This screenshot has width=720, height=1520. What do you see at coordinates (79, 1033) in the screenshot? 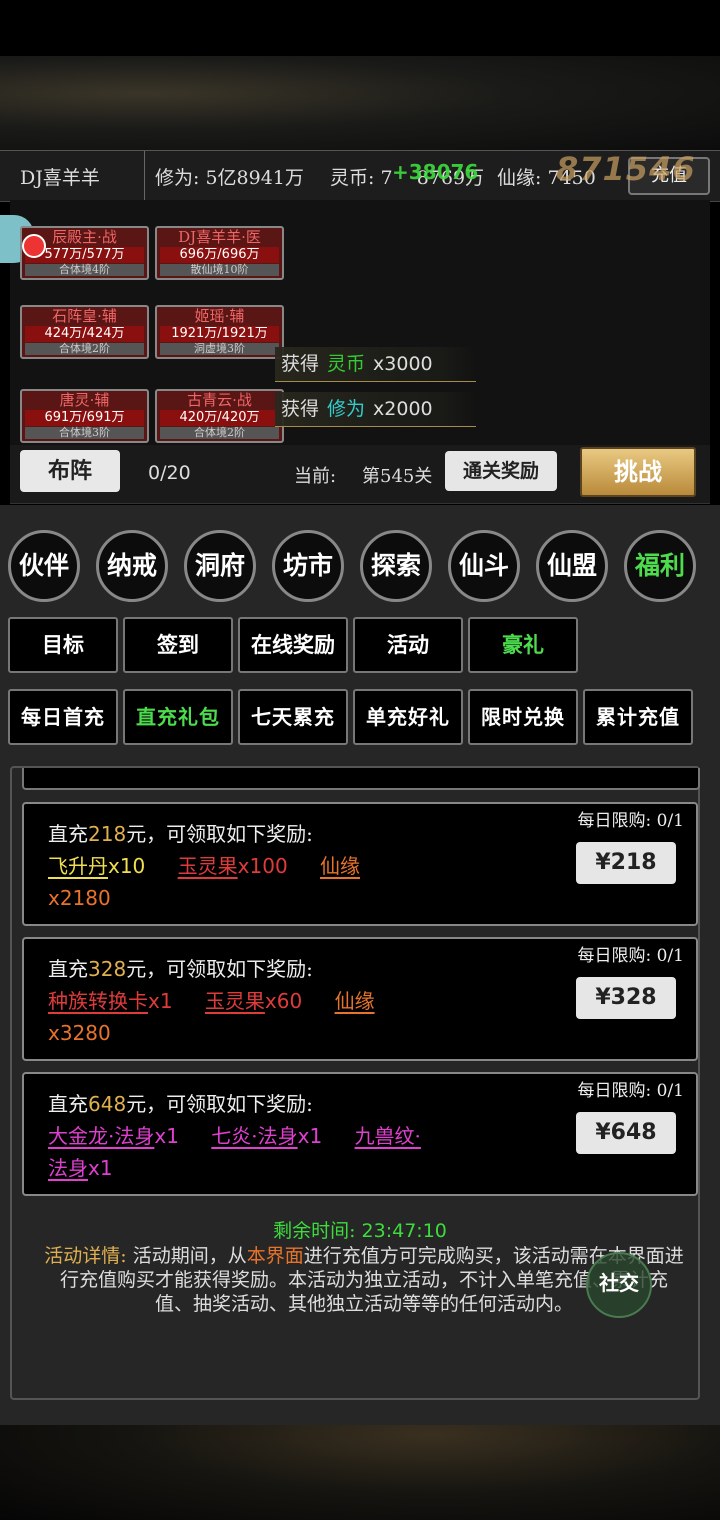
I see `reward-qty: x3280` at bounding box center [79, 1033].